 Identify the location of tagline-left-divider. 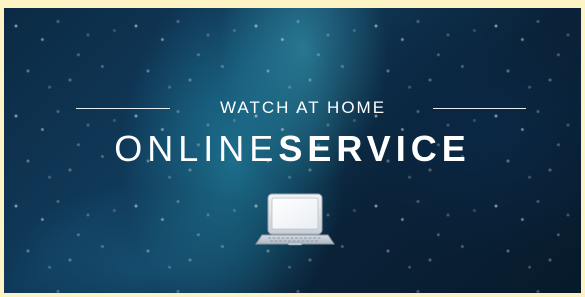
(123, 108).